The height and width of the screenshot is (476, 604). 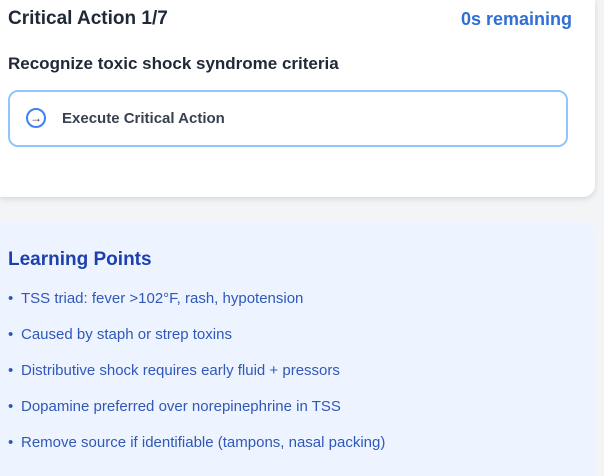 What do you see at coordinates (88, 18) in the screenshot?
I see `critical-action-title: Critical Action 1/7` at bounding box center [88, 18].